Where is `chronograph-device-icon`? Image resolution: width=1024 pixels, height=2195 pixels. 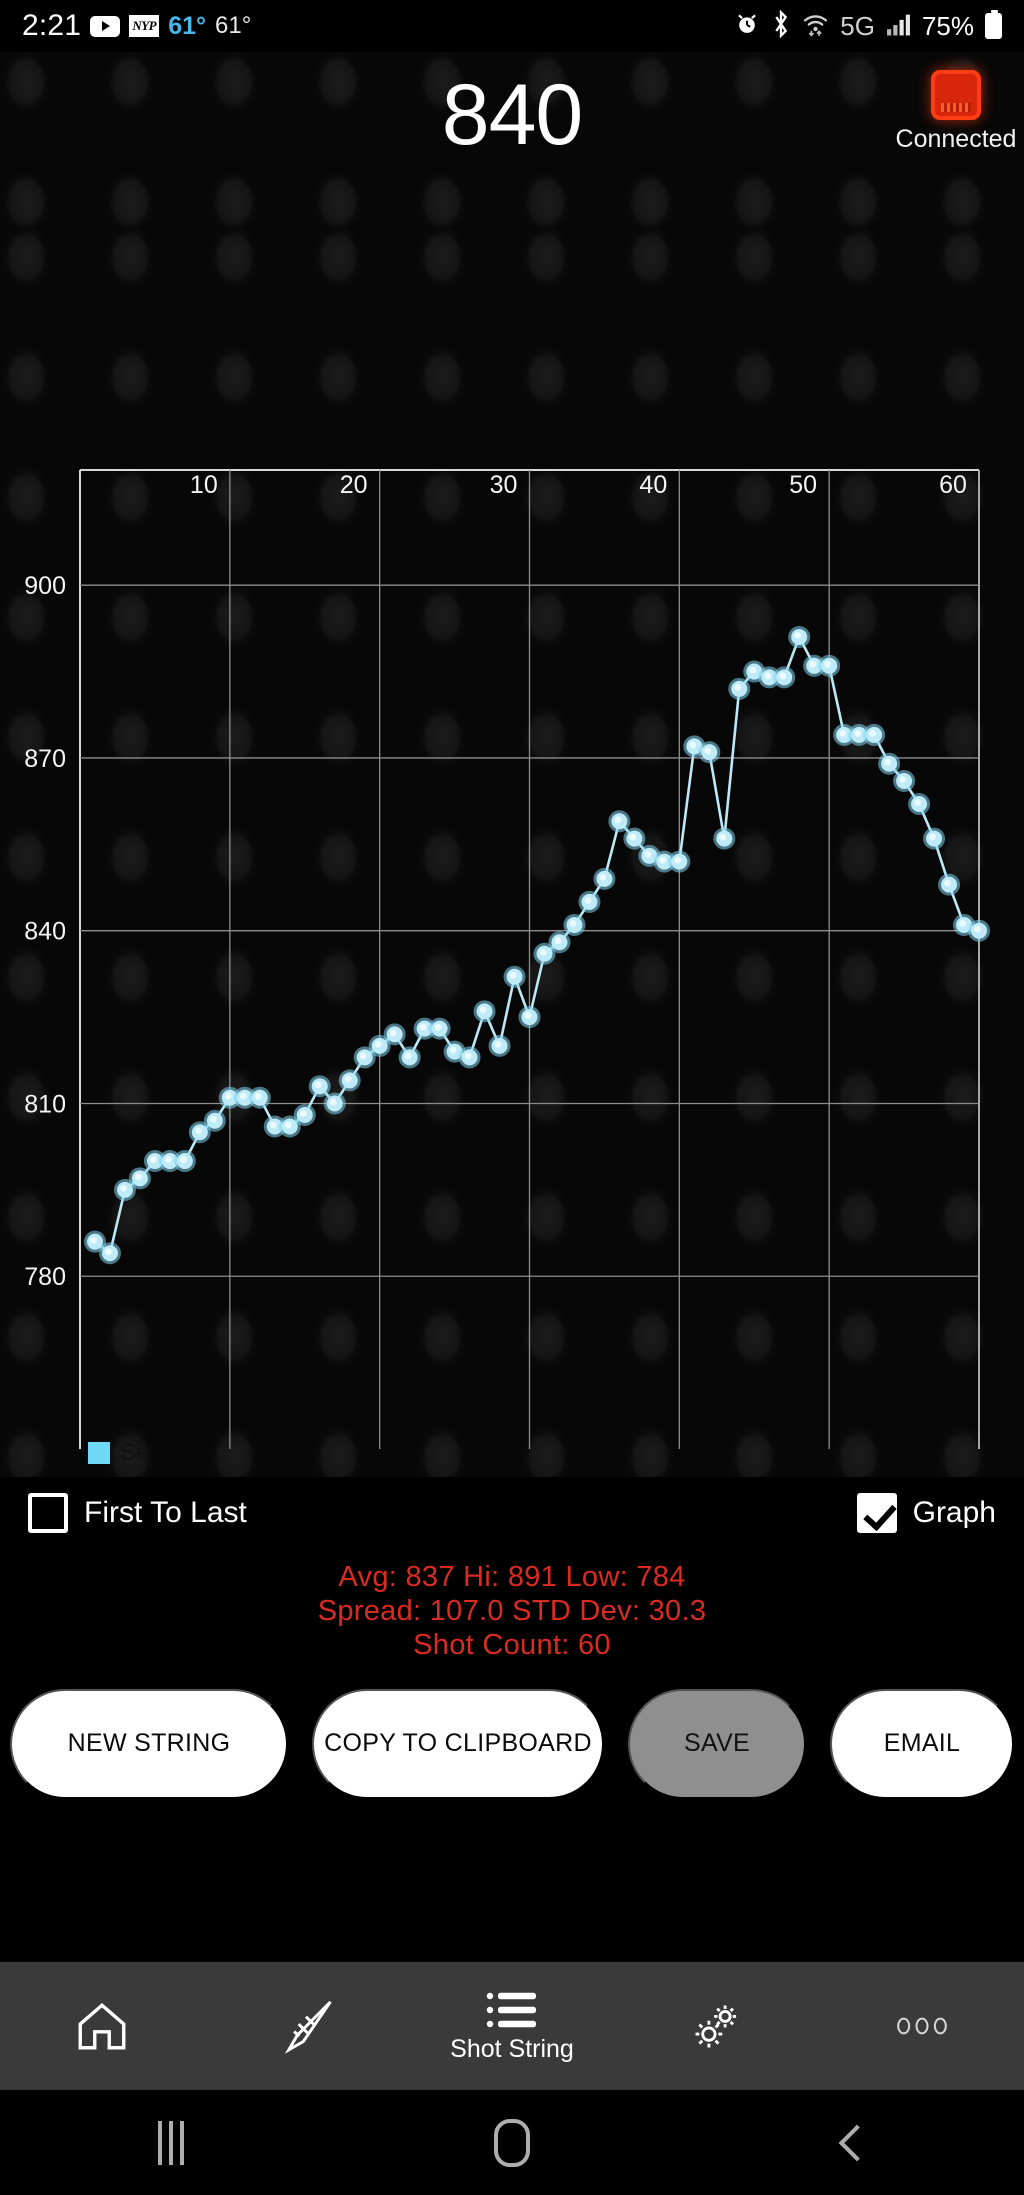 chronograph-device-icon is located at coordinates (956, 95).